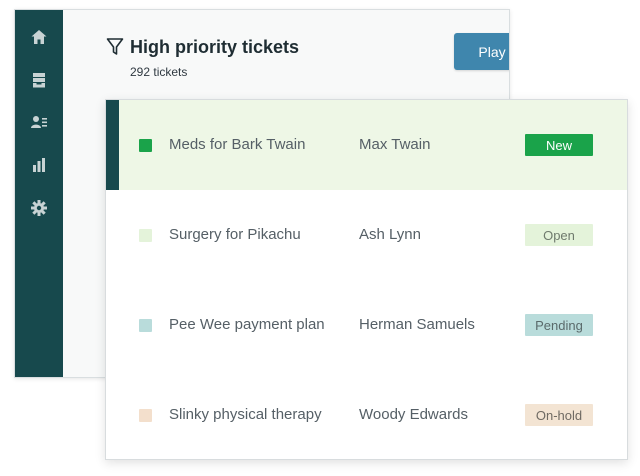  I want to click on selected-indicator, so click(112, 145).